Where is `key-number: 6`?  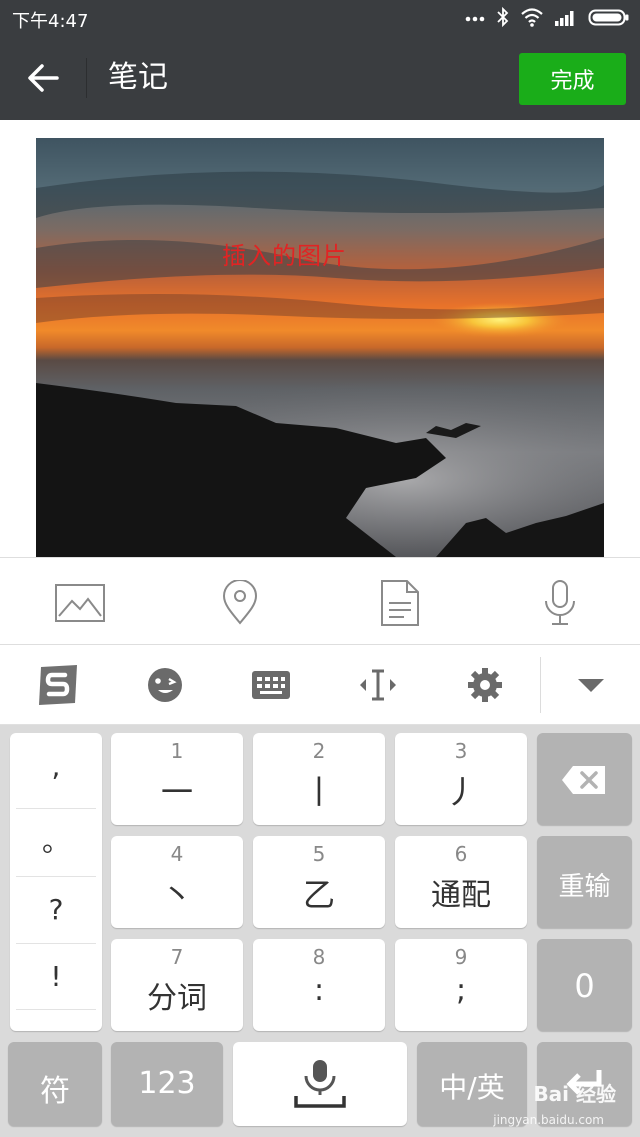
key-number: 6 is located at coordinates (461, 854).